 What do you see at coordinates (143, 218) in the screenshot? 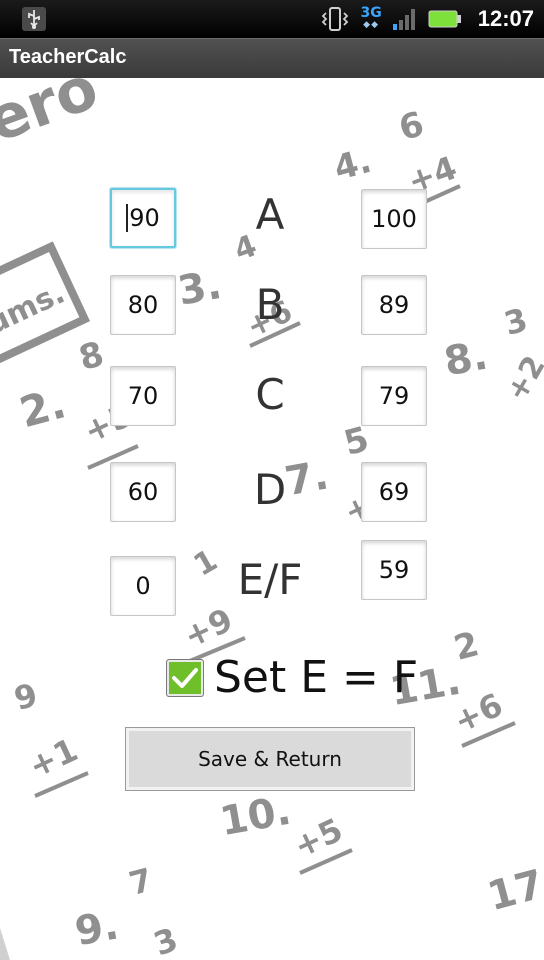
I see `grade-a-min-input: 90` at bounding box center [143, 218].